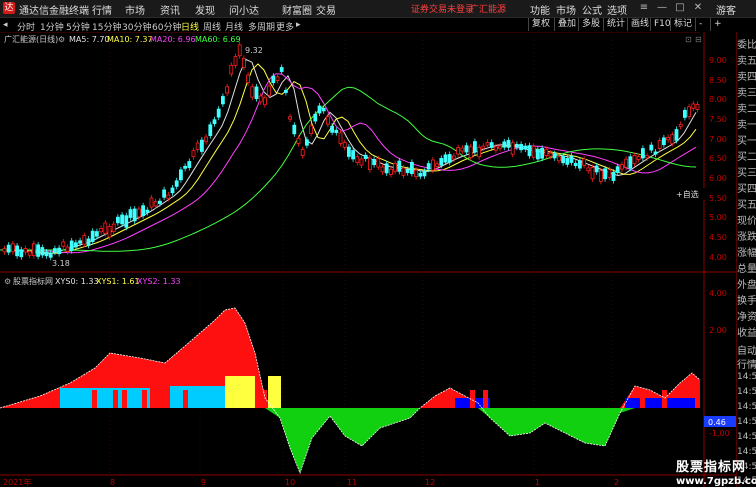 The image size is (756, 487). I want to click on user-label: 游客, so click(726, 9).